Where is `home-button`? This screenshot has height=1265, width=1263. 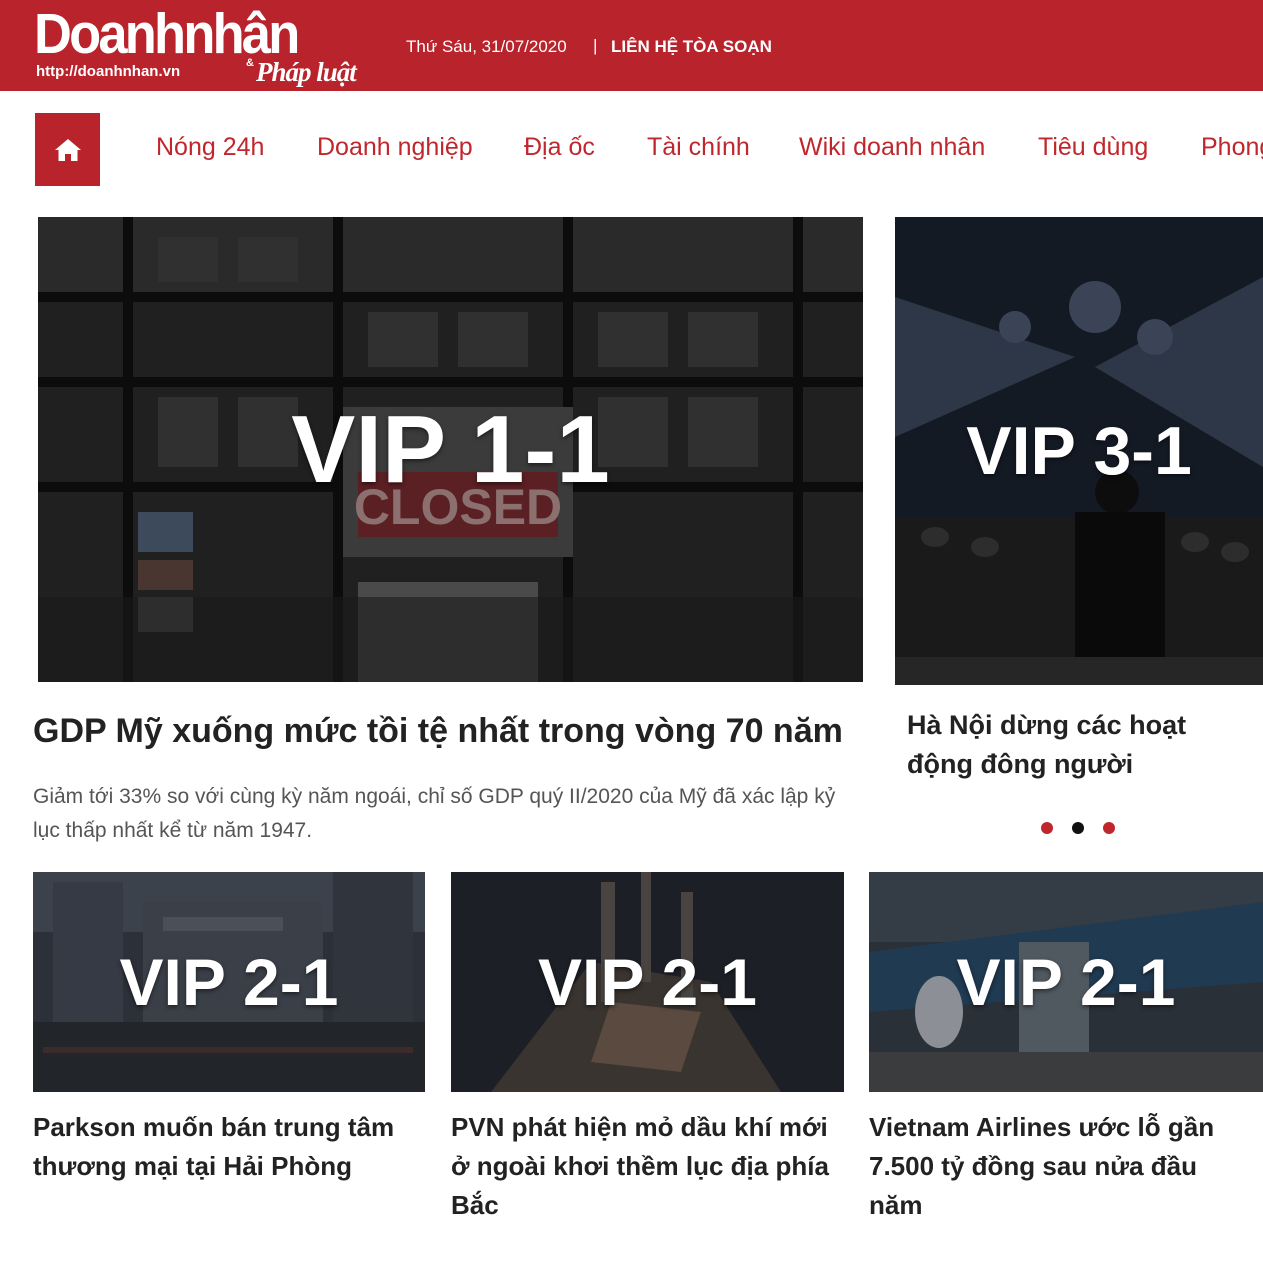 home-button is located at coordinates (67, 149).